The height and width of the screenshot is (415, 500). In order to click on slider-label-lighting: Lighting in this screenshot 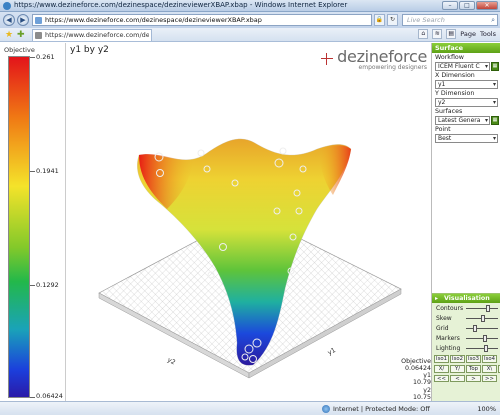, I will do `click(448, 348)`.